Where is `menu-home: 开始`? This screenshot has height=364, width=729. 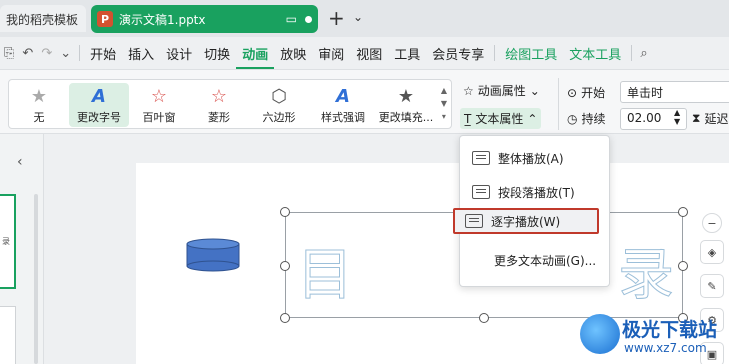
menu-home: 开始 is located at coordinates (103, 53).